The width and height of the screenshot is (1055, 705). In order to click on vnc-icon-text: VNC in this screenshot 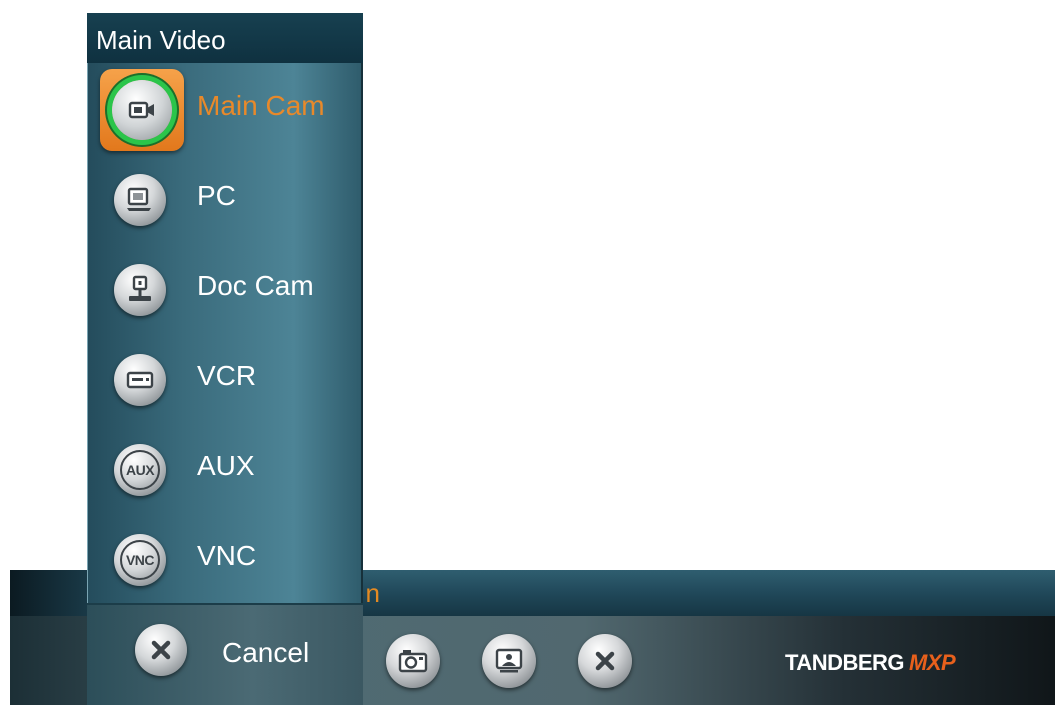, I will do `click(140, 560)`.